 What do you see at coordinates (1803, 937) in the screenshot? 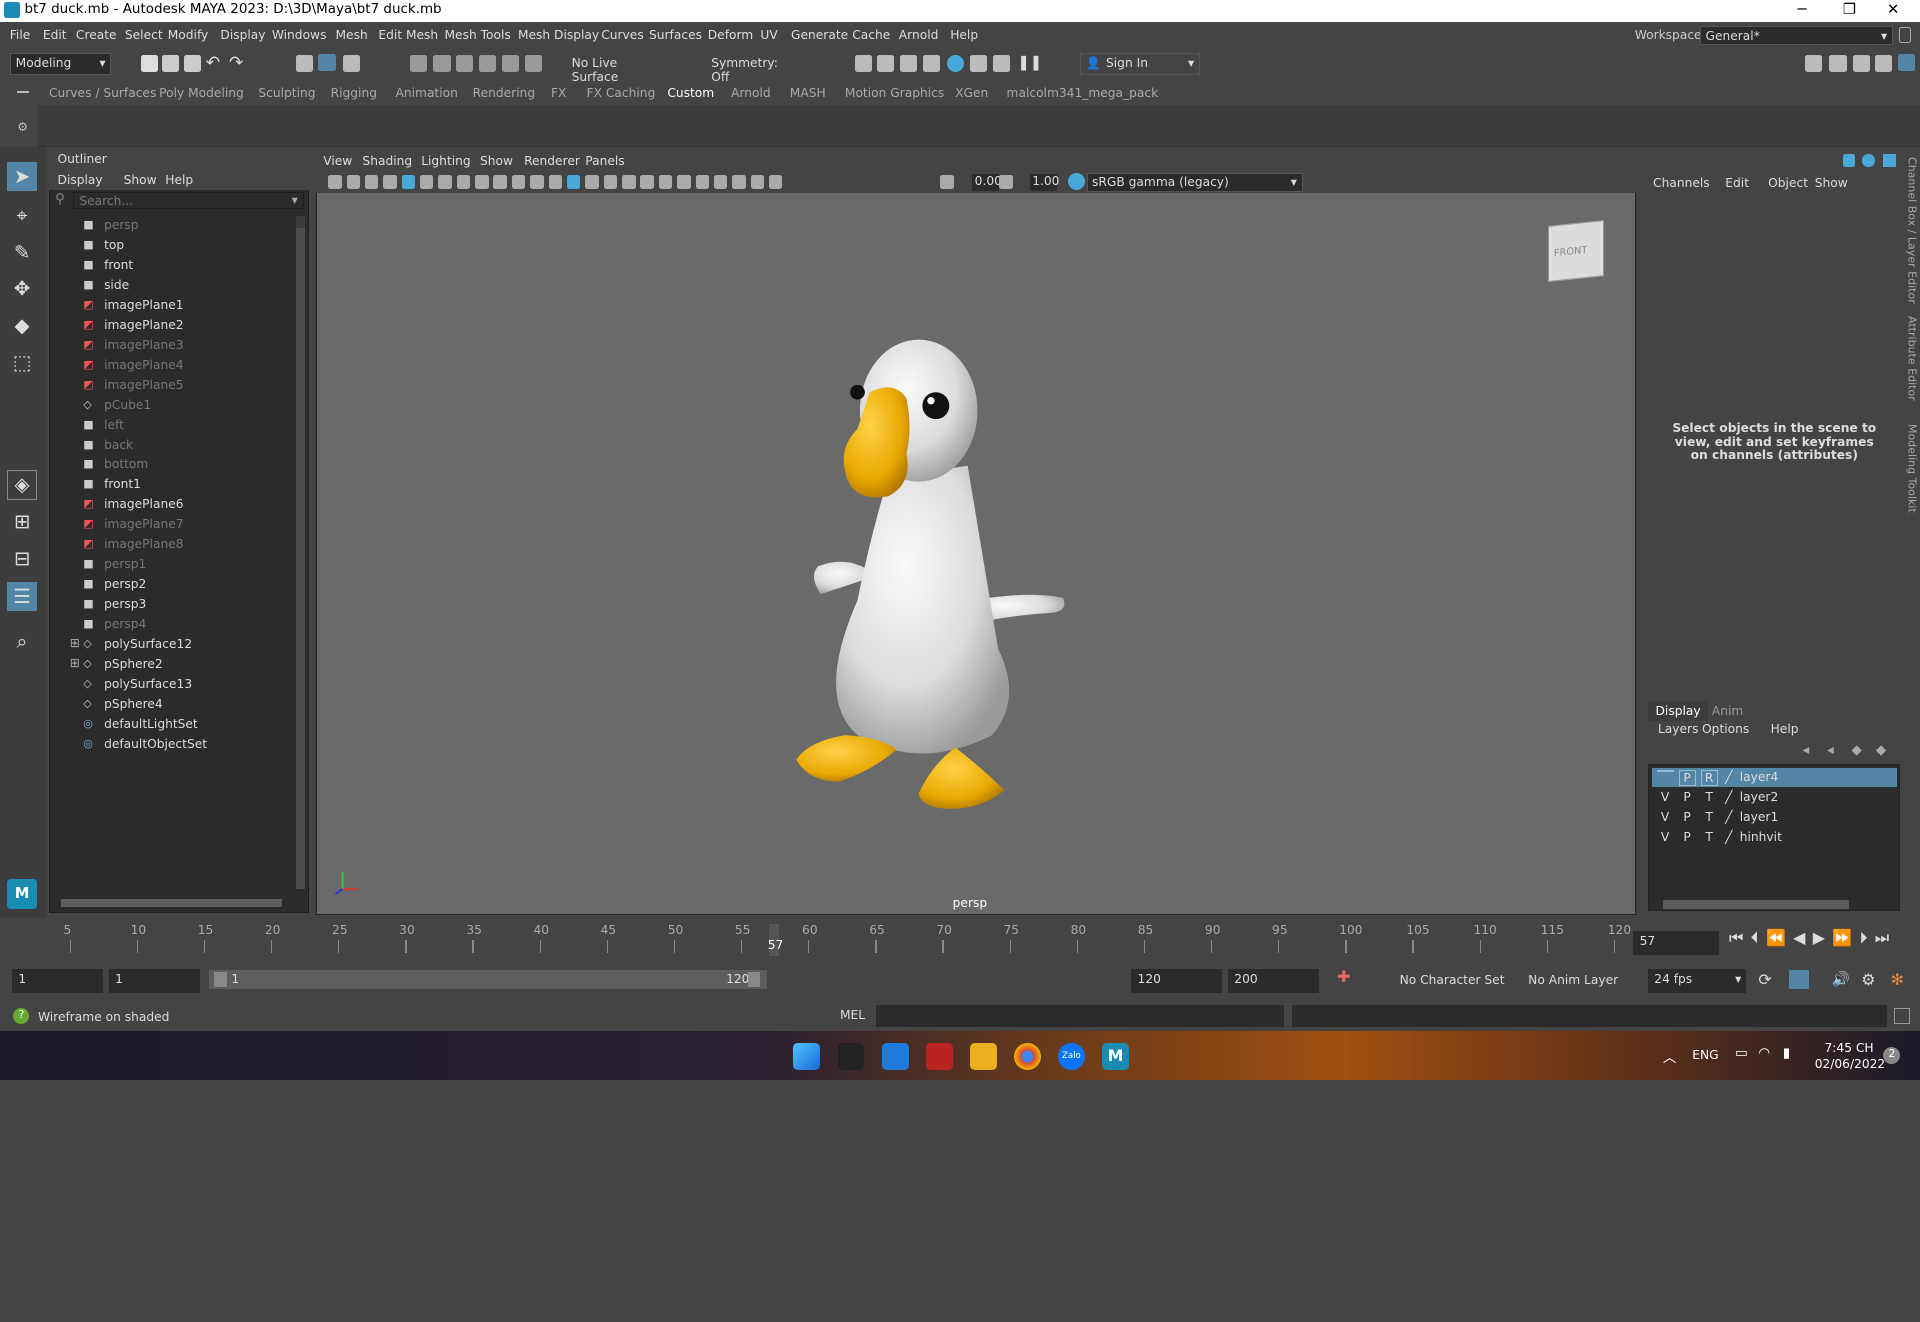
I see `play-back-icon: ◀` at bounding box center [1803, 937].